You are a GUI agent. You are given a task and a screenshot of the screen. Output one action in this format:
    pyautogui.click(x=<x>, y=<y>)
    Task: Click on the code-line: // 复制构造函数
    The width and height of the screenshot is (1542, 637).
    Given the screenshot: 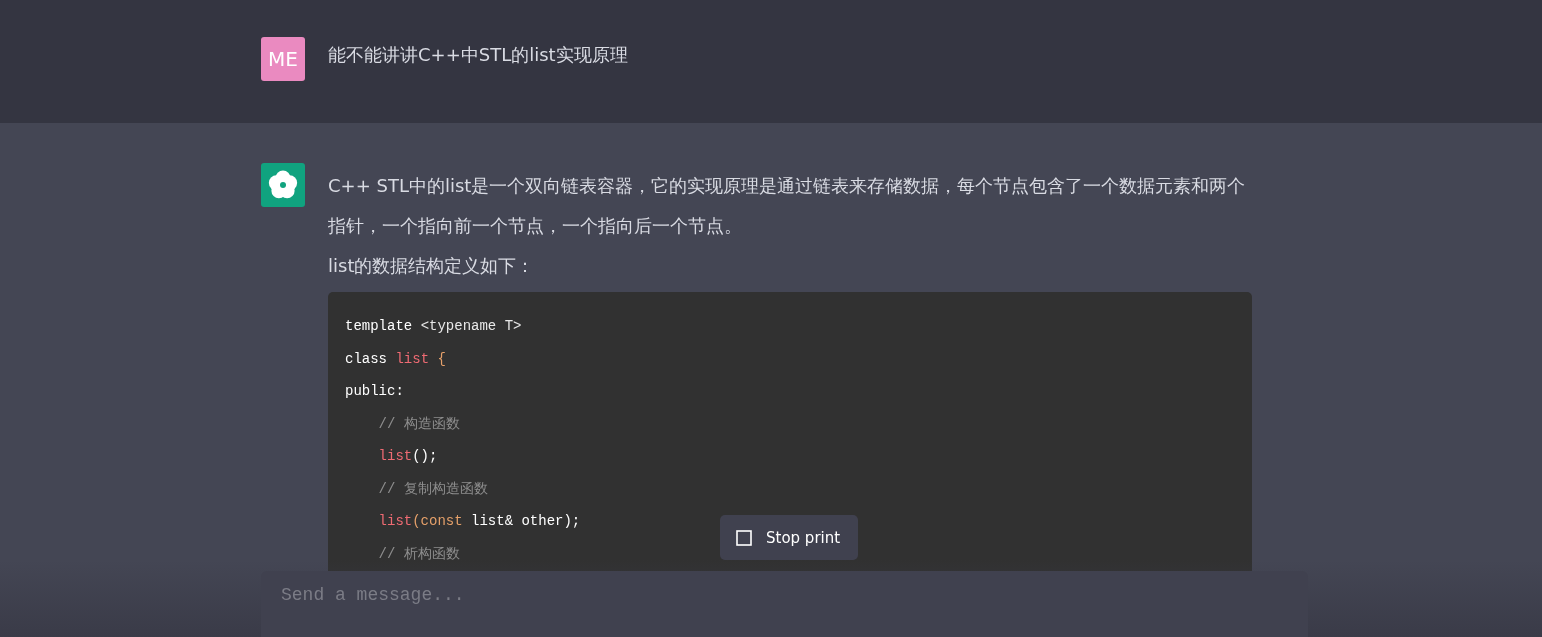 What is the action you would take?
    pyautogui.click(x=432, y=489)
    